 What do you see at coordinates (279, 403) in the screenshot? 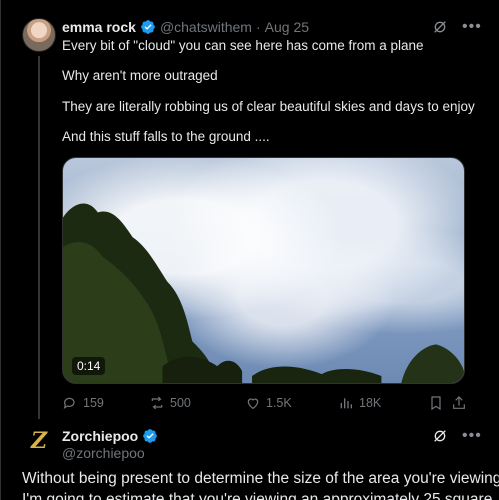
I see `like-count: 1.5K` at bounding box center [279, 403].